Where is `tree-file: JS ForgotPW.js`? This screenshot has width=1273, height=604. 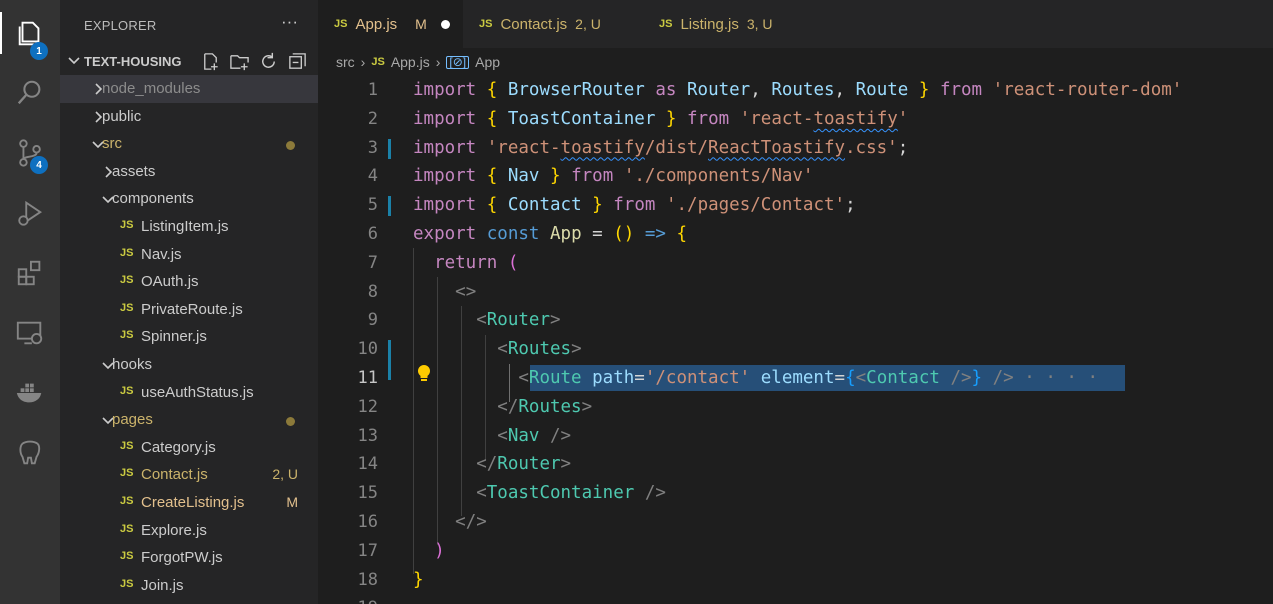 tree-file: JS ForgotPW.js is located at coordinates (189, 558).